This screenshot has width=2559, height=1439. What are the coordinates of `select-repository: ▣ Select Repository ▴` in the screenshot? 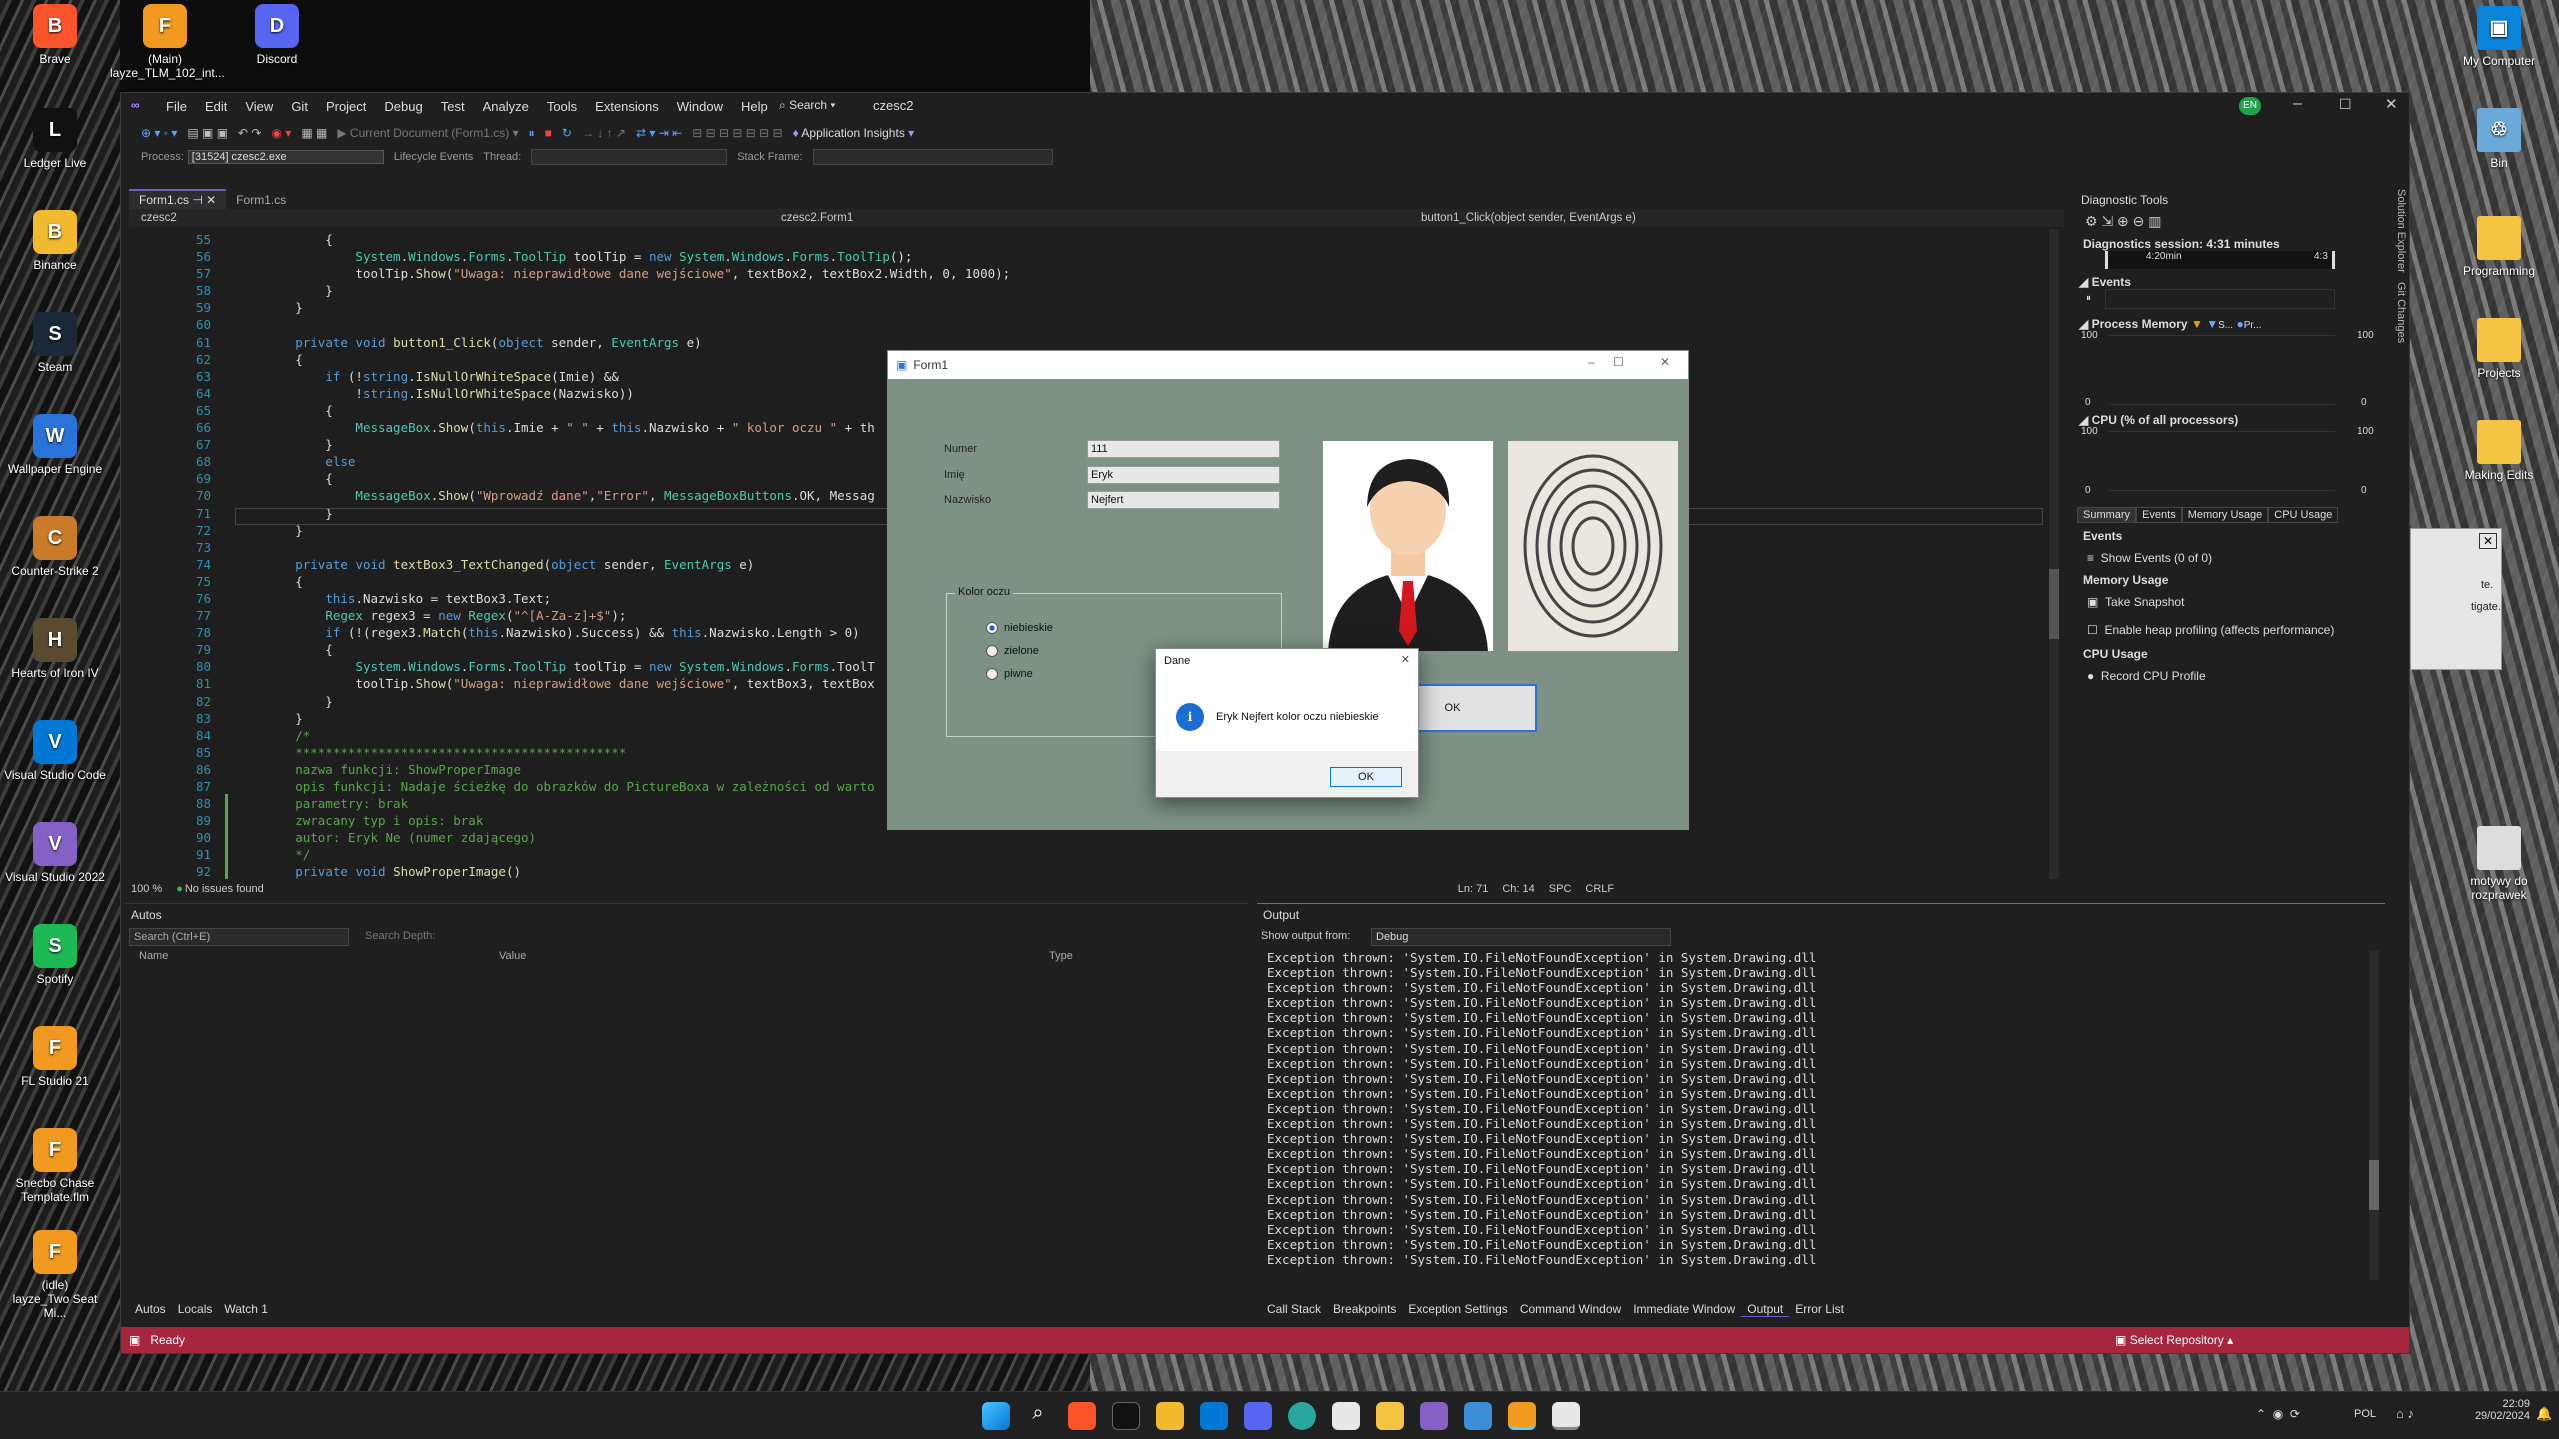 It's located at (2174, 1340).